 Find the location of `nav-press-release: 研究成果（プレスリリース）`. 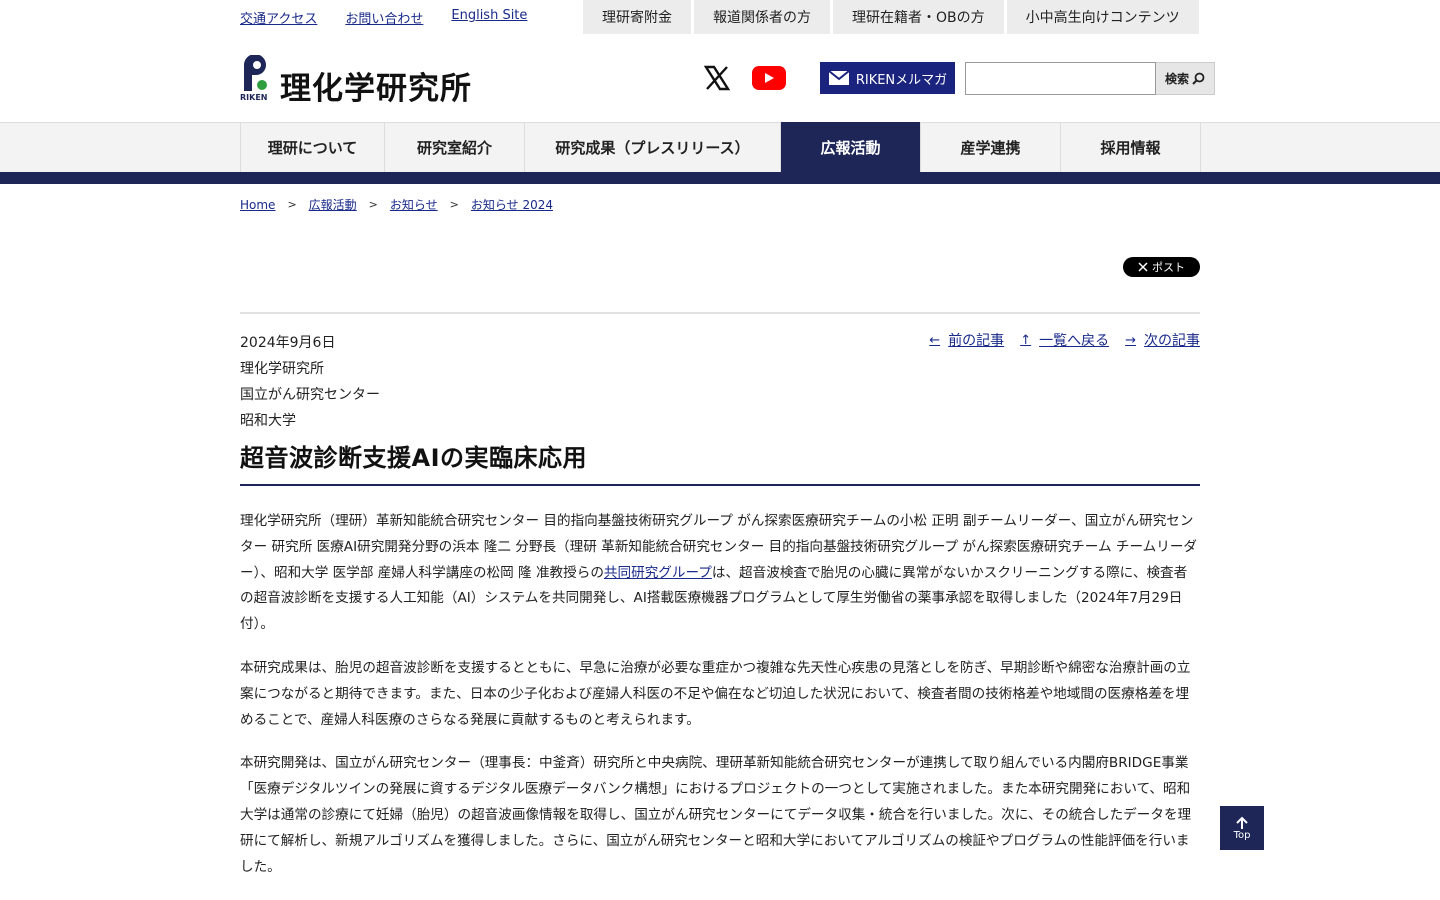

nav-press-release: 研究成果（プレスリリース） is located at coordinates (653, 147).